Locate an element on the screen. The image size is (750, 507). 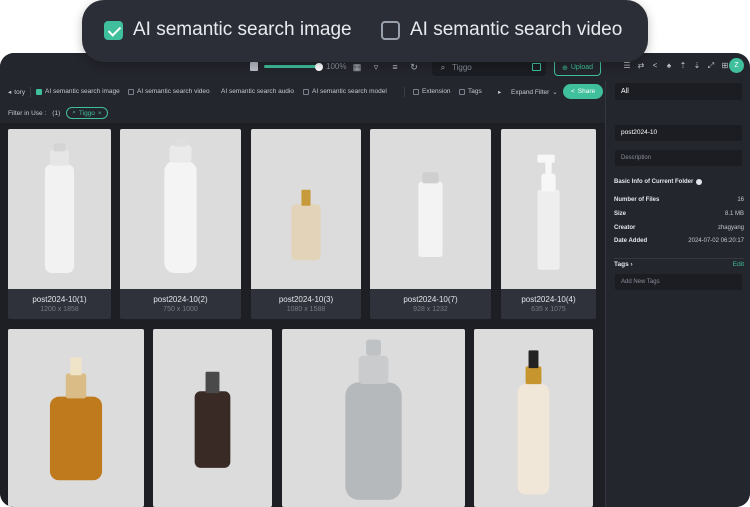
file-card: post2024-10(3) 1080 x 1588 is located at coordinates (306, 224).